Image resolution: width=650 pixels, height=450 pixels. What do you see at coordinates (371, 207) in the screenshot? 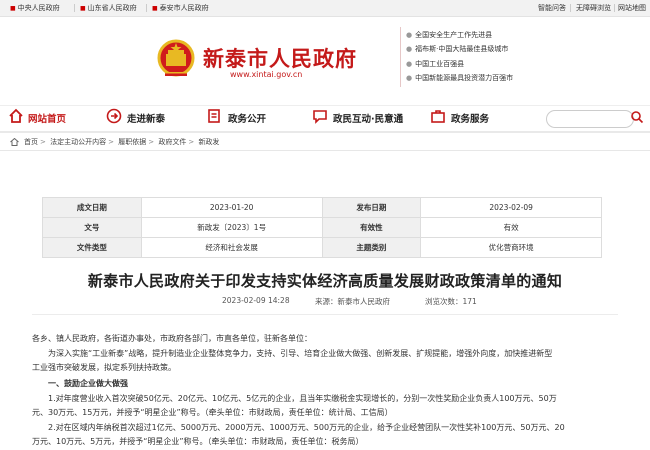
I see `meta-label: 发布日期` at bounding box center [371, 207].